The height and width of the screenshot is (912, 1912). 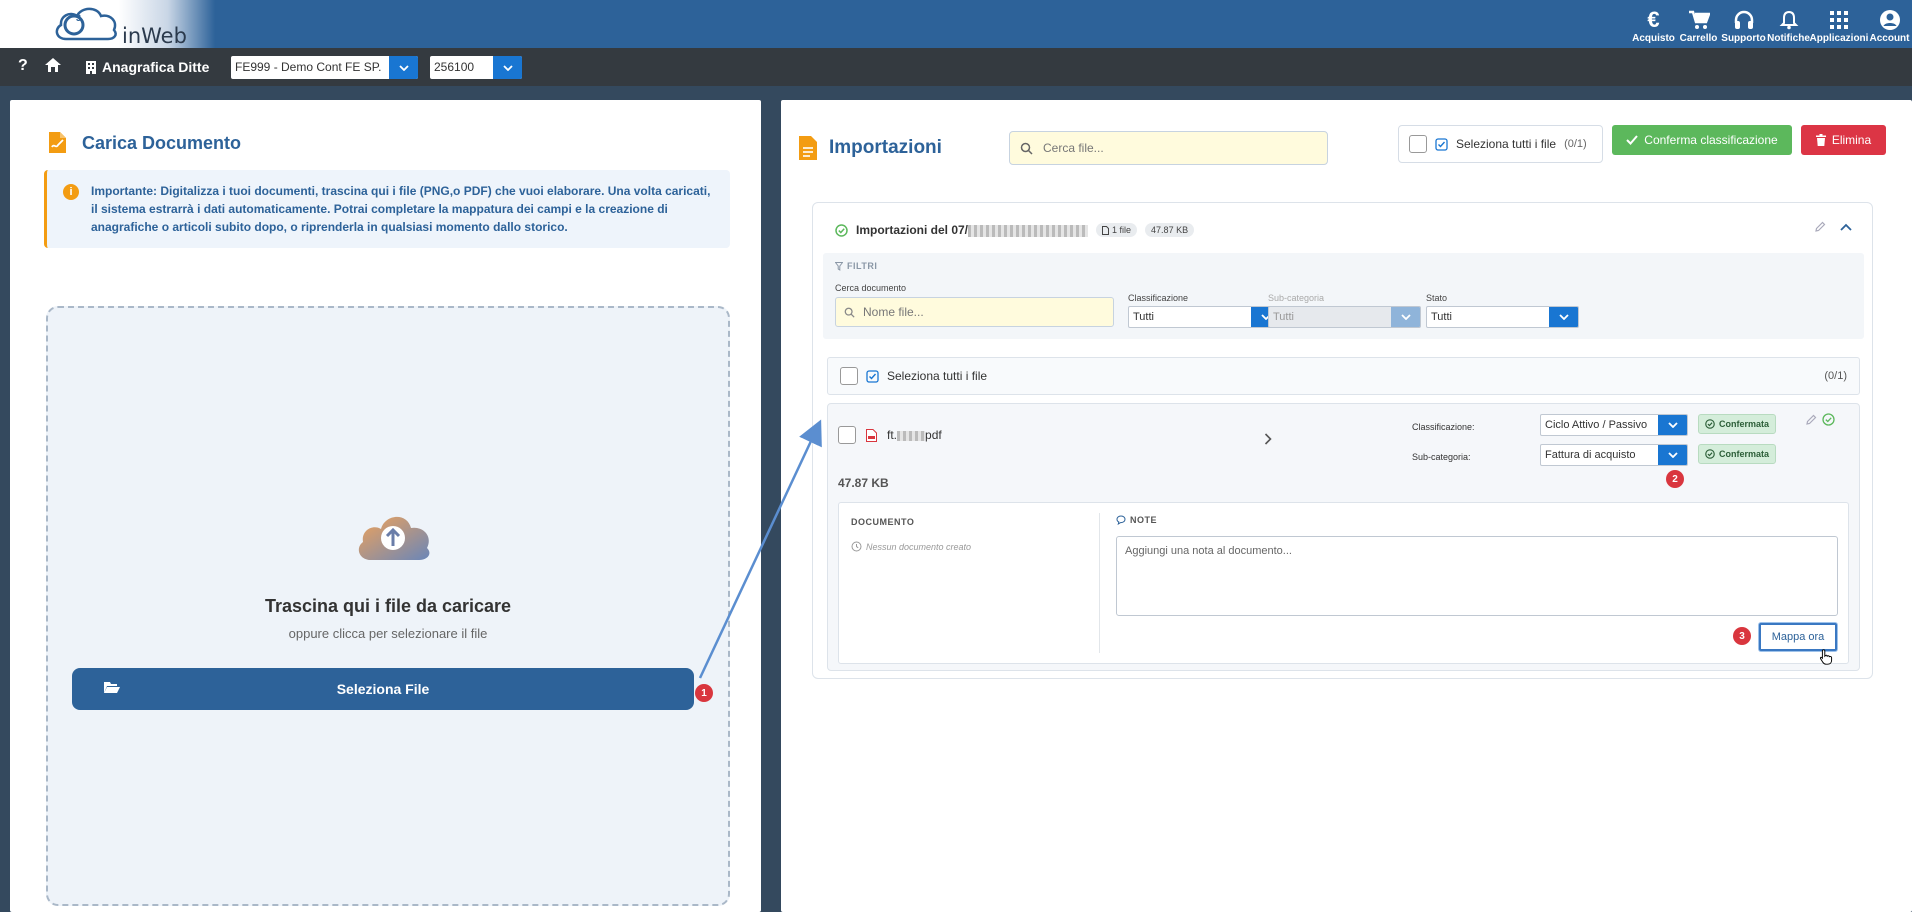 I want to click on file-outline-icon, so click(x=1106, y=230).